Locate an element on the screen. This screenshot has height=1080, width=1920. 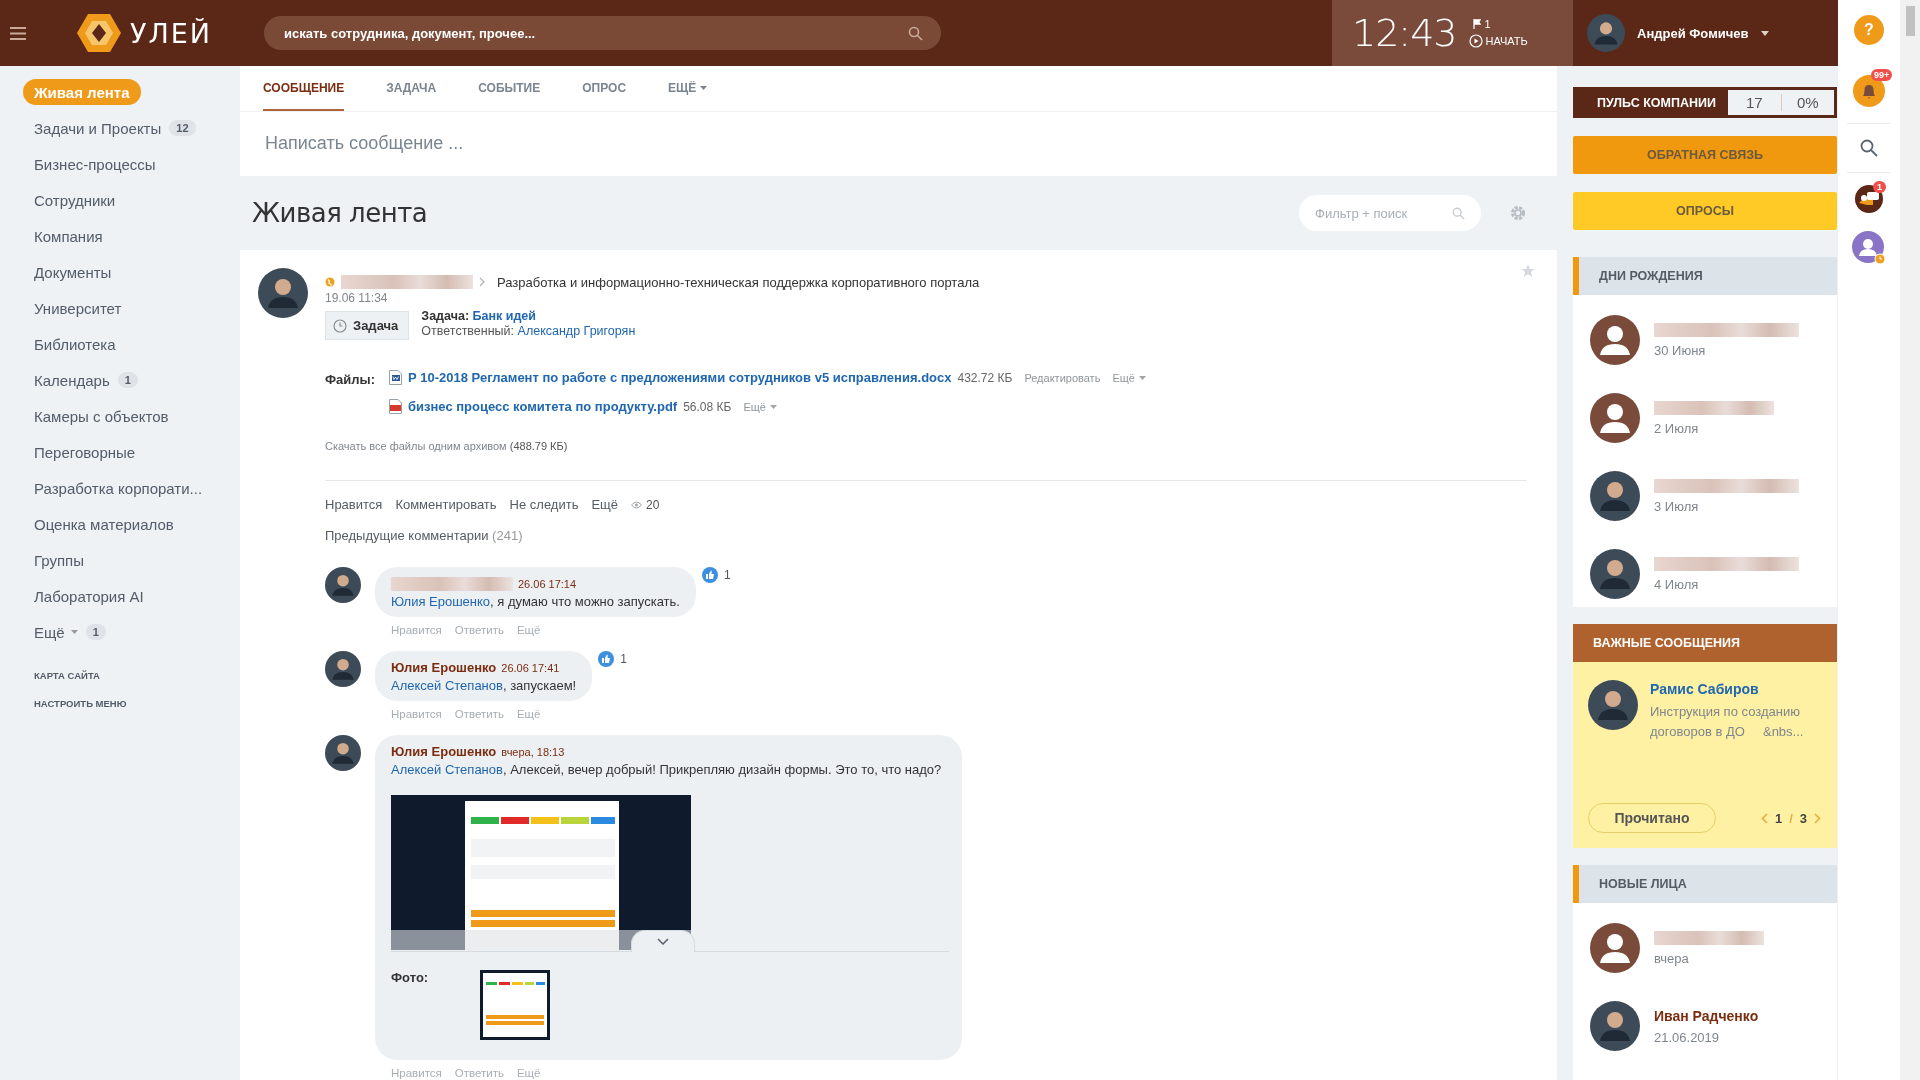
post-action-link: Нравится is located at coordinates (354, 504).